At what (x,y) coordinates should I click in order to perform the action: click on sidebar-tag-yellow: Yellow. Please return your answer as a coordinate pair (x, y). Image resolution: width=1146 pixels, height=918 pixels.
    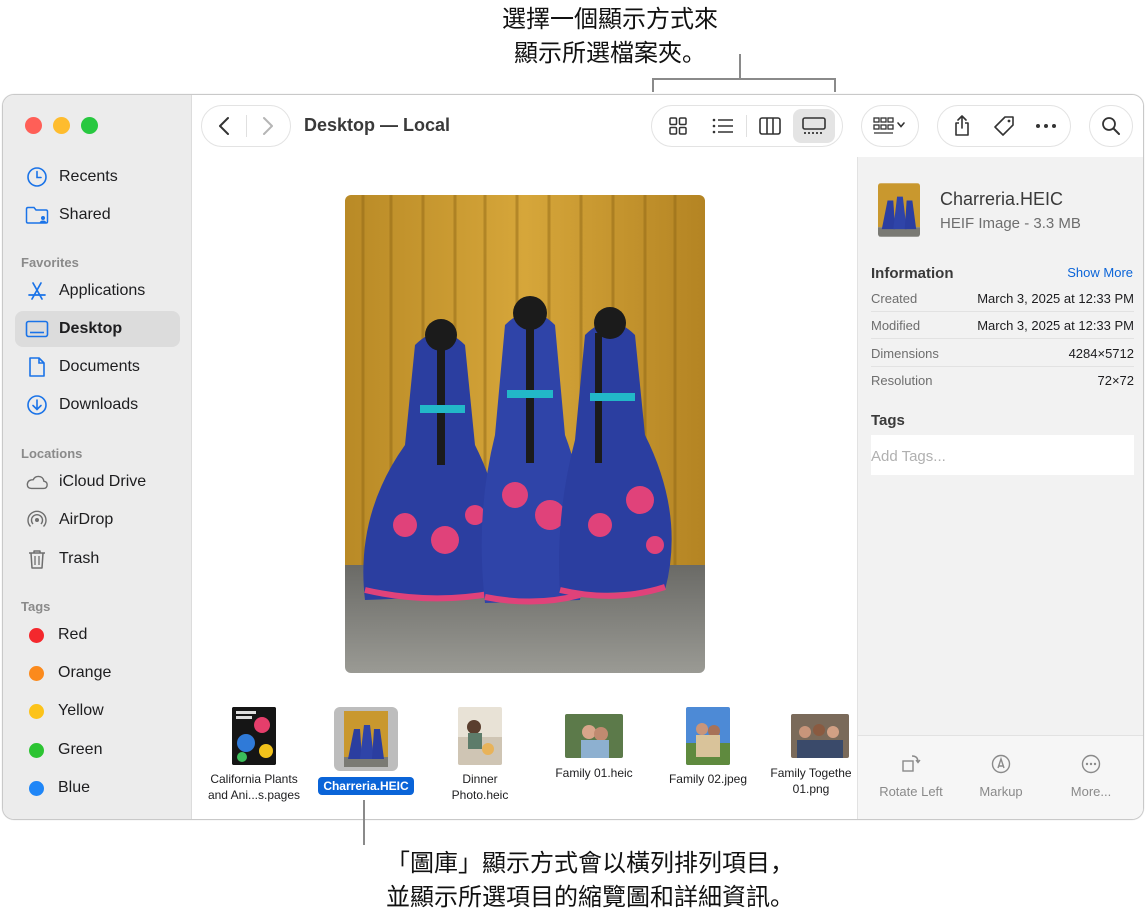
    Looking at the image, I should click on (97, 711).